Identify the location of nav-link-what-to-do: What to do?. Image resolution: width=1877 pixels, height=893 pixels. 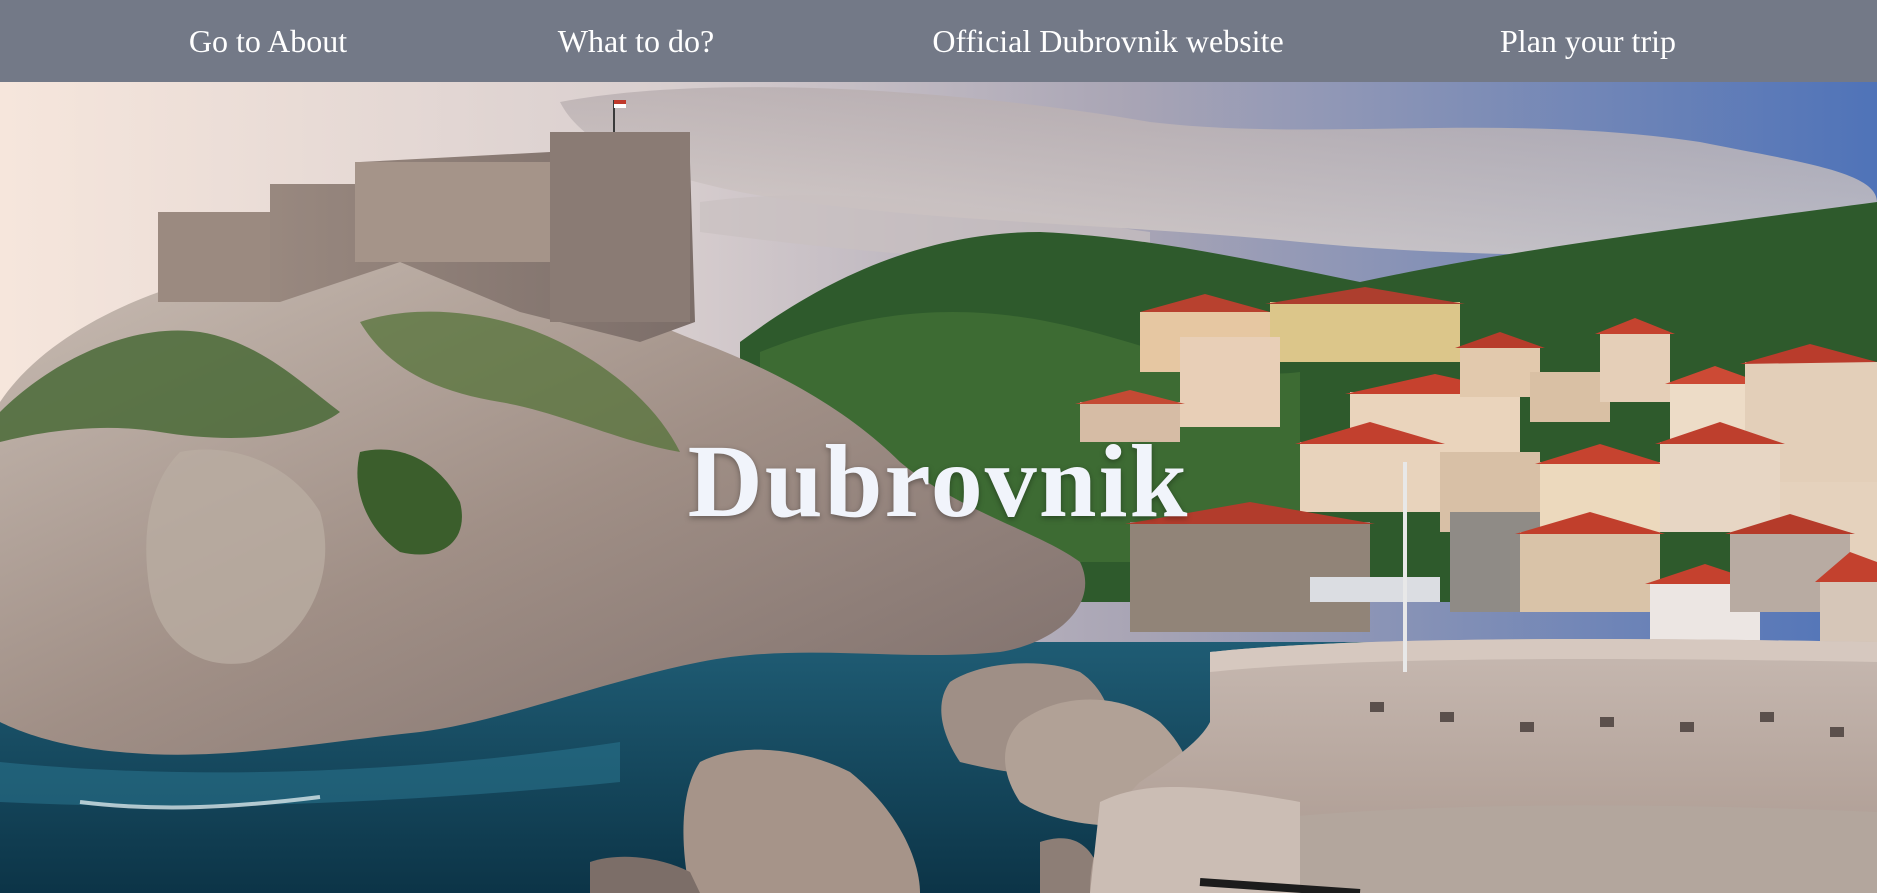
(636, 41).